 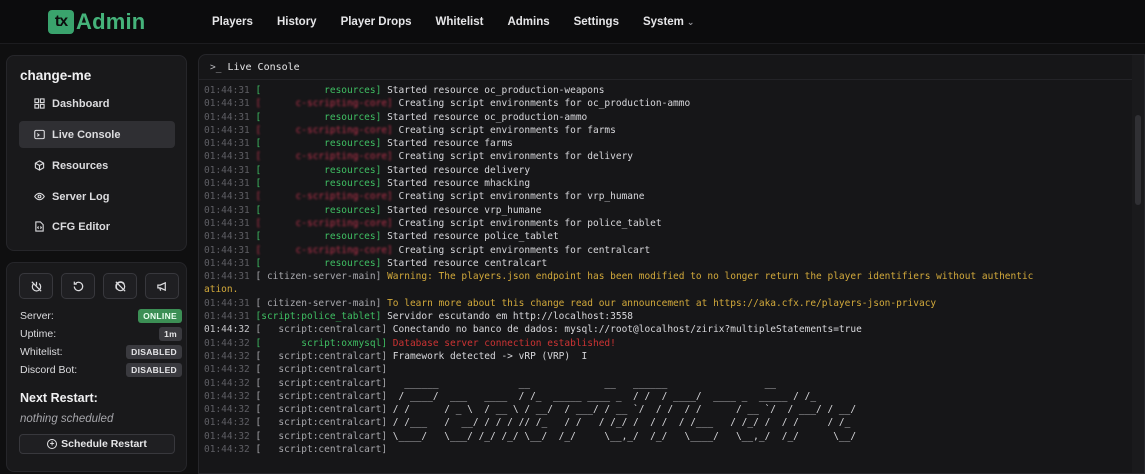 What do you see at coordinates (1138, 264) in the screenshot?
I see `console-scrollbar` at bounding box center [1138, 264].